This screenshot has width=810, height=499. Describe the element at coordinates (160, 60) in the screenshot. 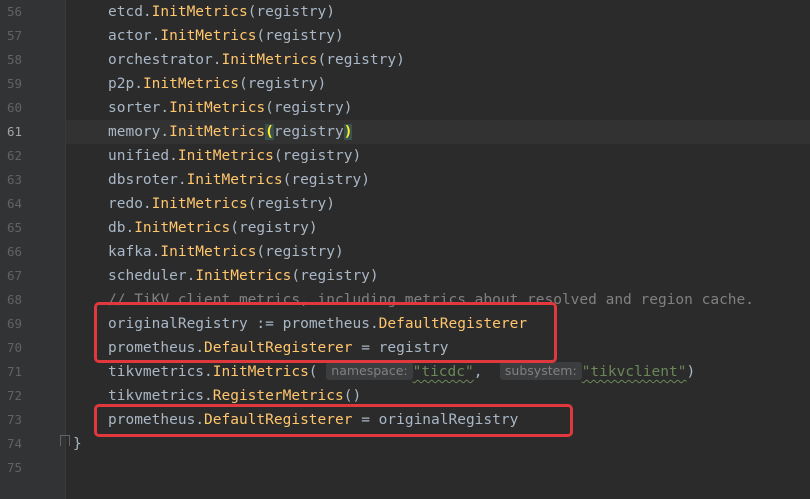

I see `package-name: orchestrator` at that location.